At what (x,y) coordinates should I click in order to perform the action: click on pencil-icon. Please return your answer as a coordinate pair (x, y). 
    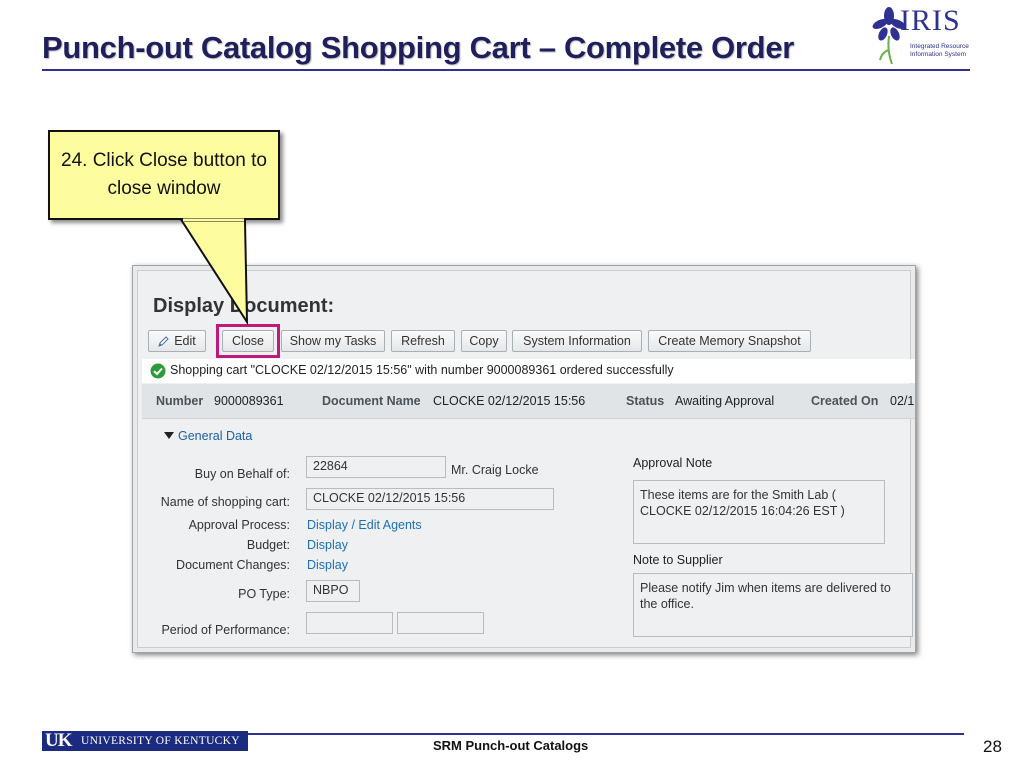
    Looking at the image, I should click on (163, 341).